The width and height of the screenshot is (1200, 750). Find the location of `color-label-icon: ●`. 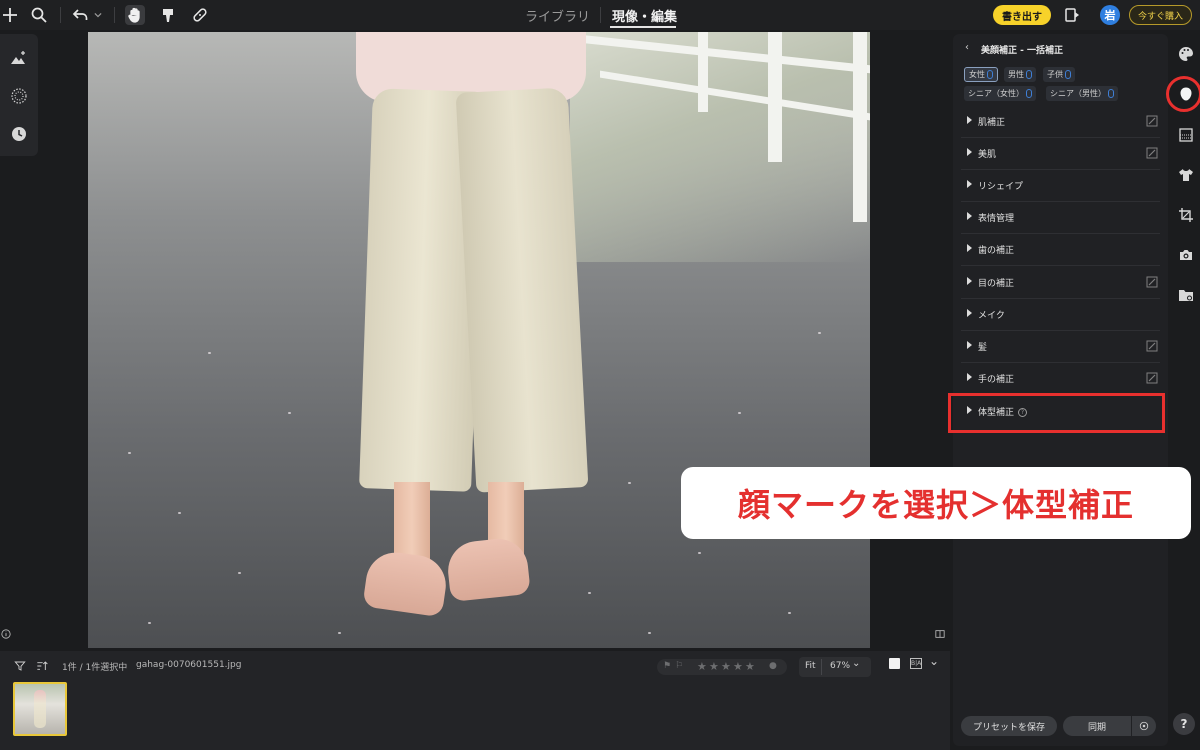

color-label-icon: ● is located at coordinates (773, 666).